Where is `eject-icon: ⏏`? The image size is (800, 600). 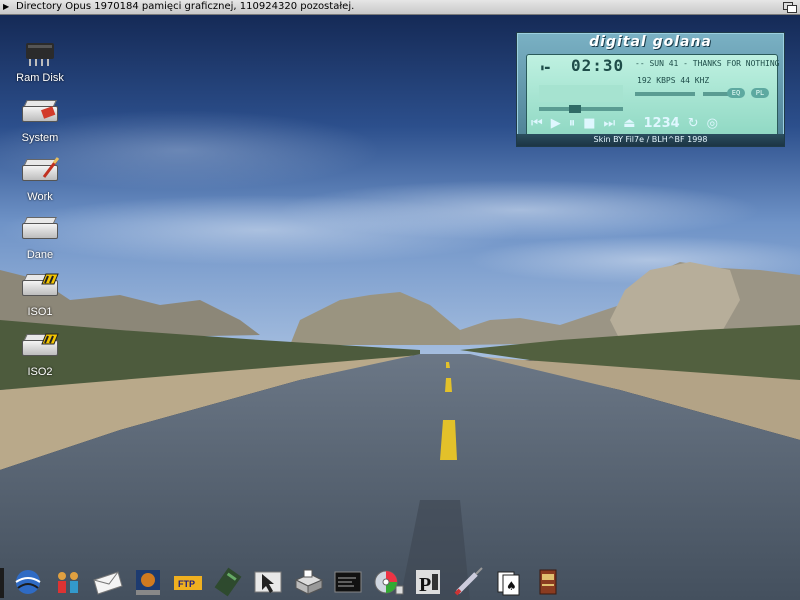
eject-icon: ⏏ is located at coordinates (629, 123).